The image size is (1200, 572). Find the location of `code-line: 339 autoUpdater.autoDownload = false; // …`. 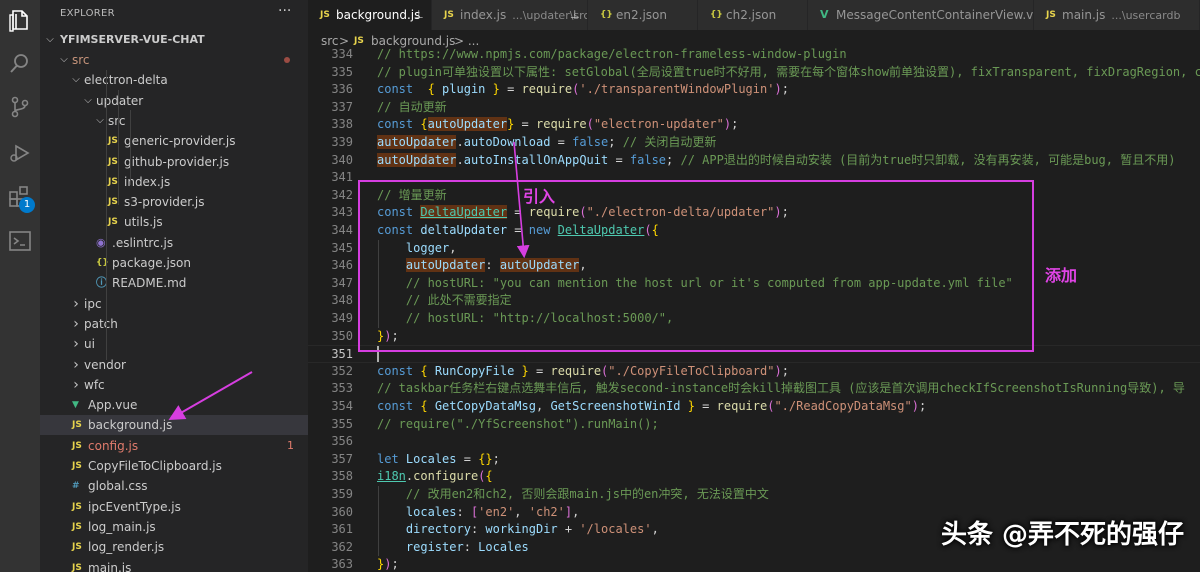

code-line: 339 autoUpdater.autoDownload = false; // … is located at coordinates (754, 143).